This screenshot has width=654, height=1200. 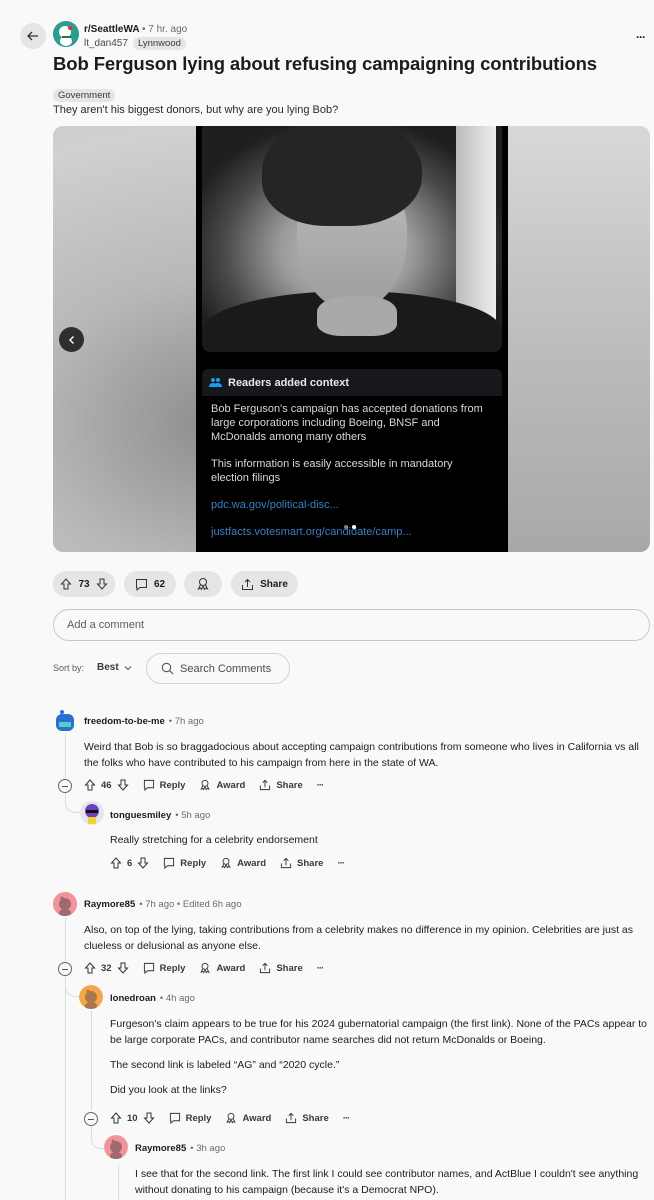 What do you see at coordinates (84, 584) in the screenshot?
I see `post-vote-count: 73` at bounding box center [84, 584].